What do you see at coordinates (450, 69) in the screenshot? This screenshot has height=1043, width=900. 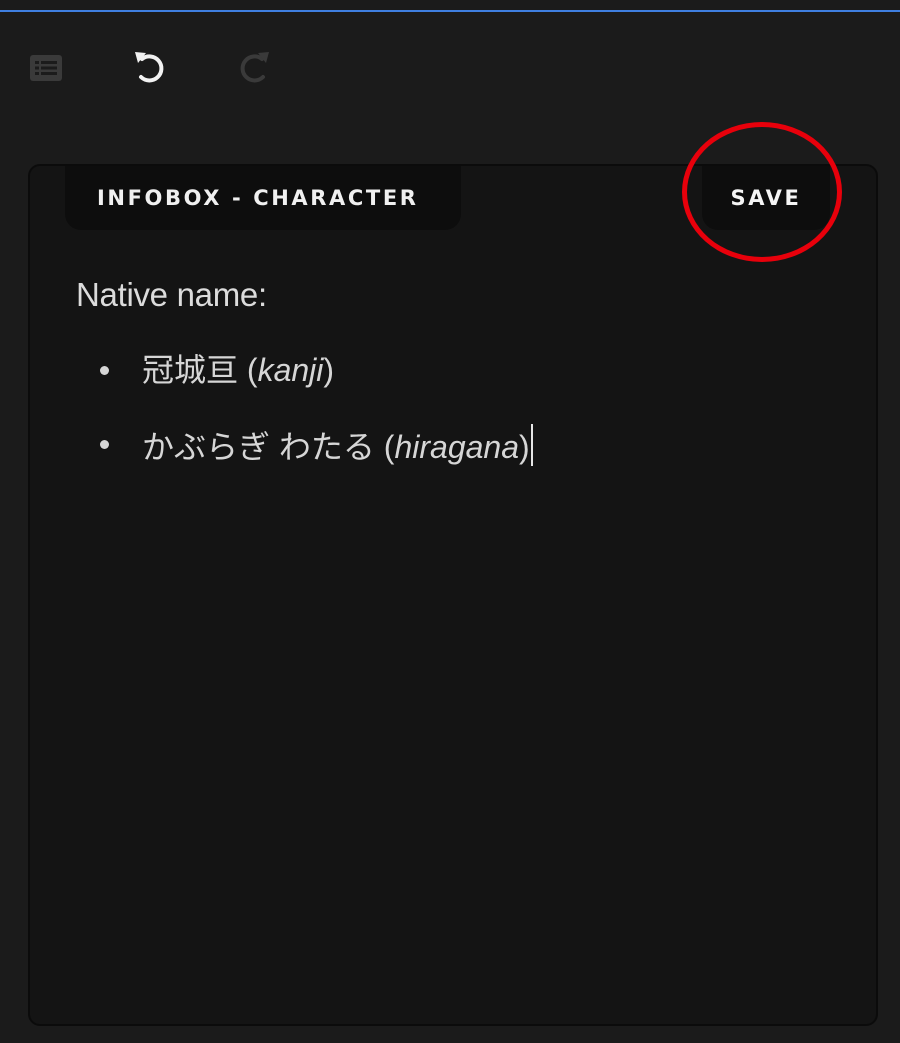 I see `editor-toolbar` at bounding box center [450, 69].